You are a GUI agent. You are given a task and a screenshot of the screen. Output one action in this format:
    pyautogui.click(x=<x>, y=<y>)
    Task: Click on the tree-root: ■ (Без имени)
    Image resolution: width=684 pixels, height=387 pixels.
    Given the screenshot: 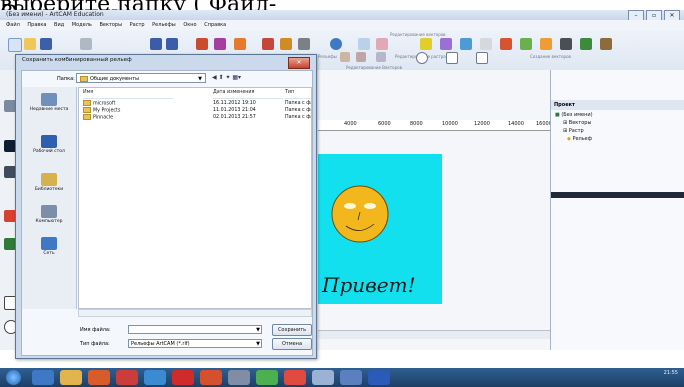 What is the action you would take?
    pyautogui.click(x=574, y=115)
    